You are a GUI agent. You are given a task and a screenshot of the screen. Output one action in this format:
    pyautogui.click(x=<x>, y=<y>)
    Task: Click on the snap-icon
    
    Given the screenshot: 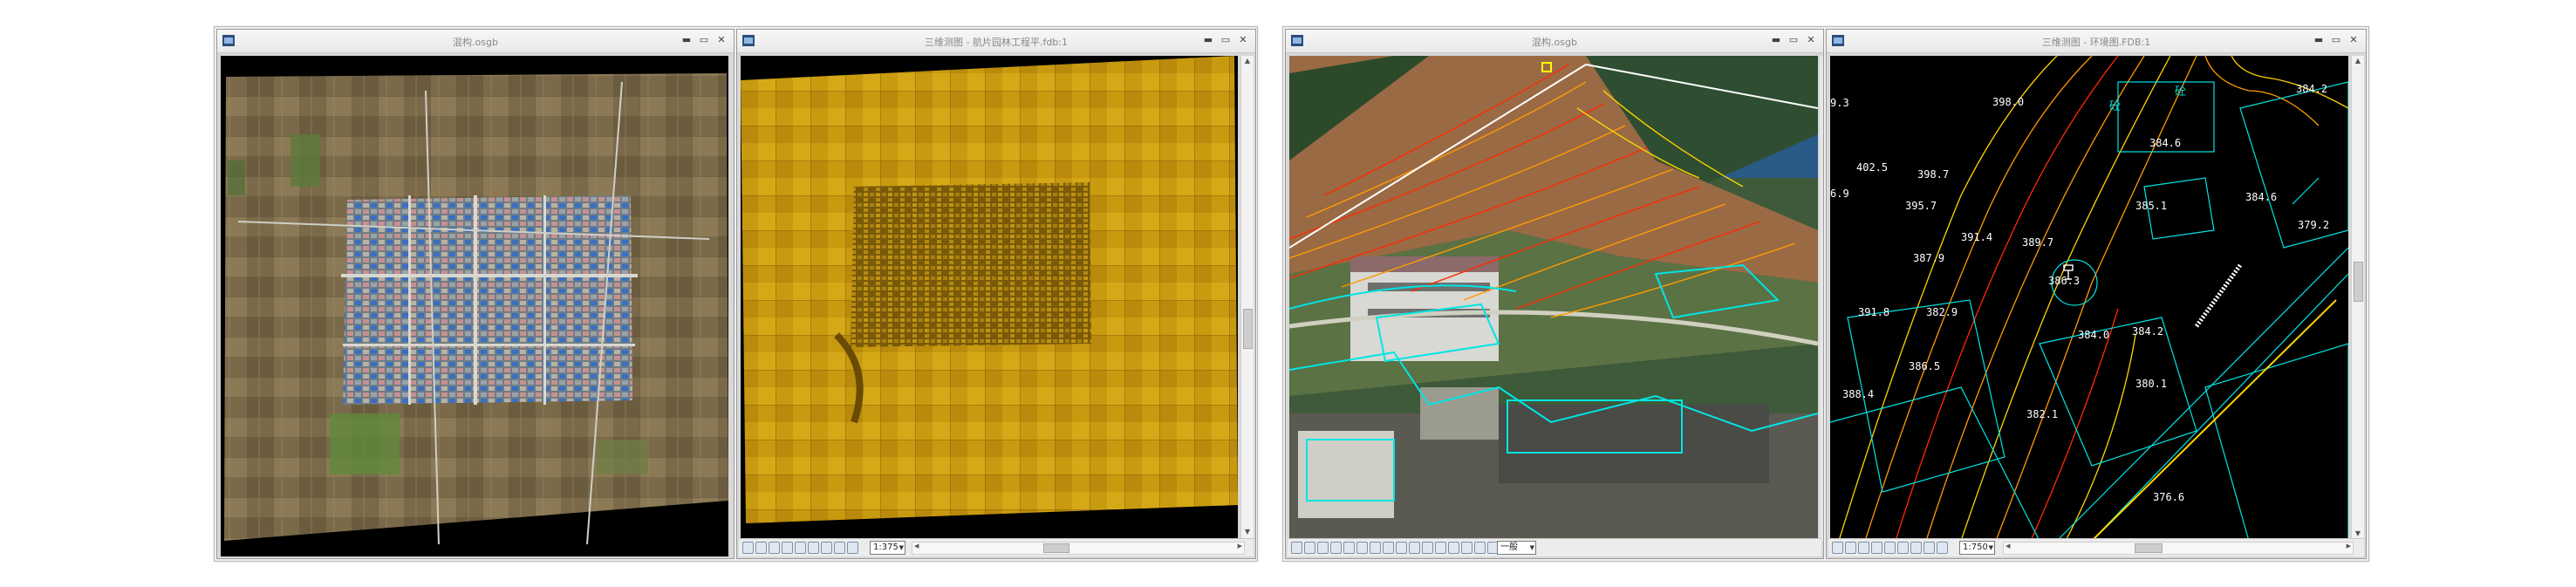 What is the action you would take?
    pyautogui.click(x=1414, y=548)
    